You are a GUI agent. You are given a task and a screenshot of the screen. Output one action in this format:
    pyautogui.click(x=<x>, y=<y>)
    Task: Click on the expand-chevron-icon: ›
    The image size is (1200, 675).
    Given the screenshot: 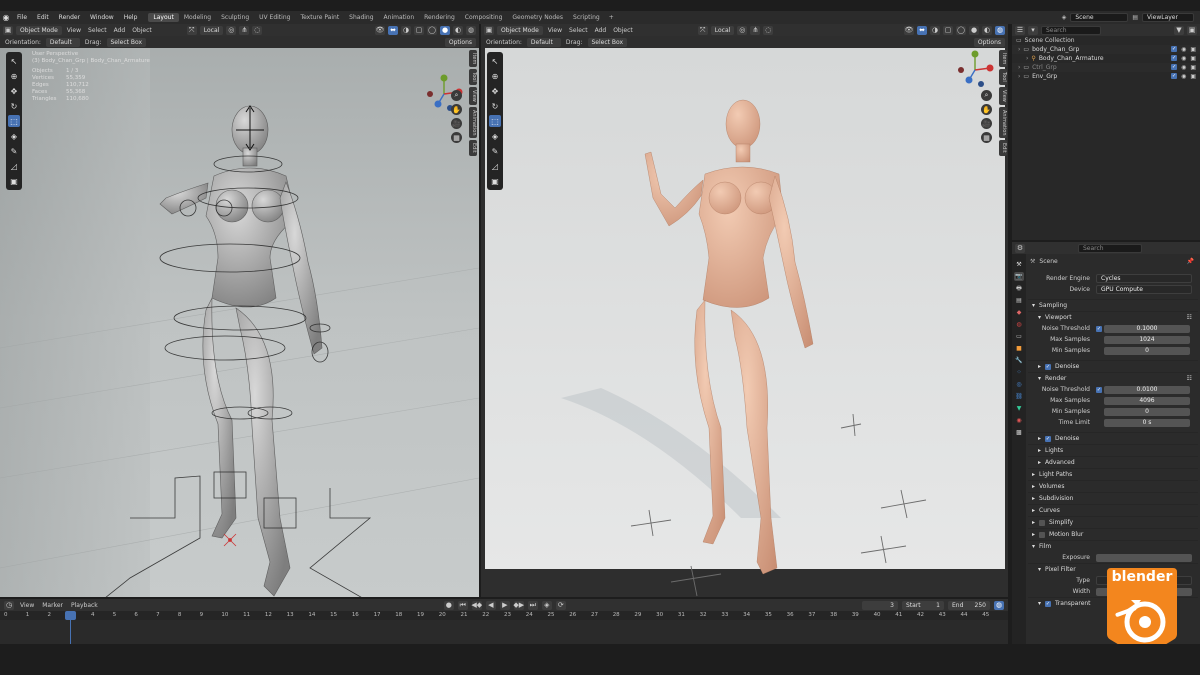 What is the action you would take?
    pyautogui.click(x=1019, y=67)
    